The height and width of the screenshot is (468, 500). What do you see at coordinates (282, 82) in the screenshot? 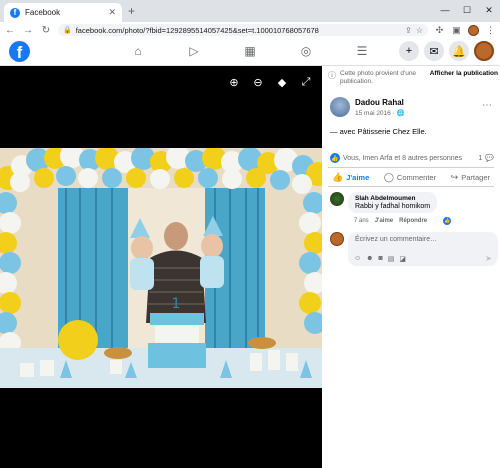
I see `tag-icon: ◆` at bounding box center [282, 82].